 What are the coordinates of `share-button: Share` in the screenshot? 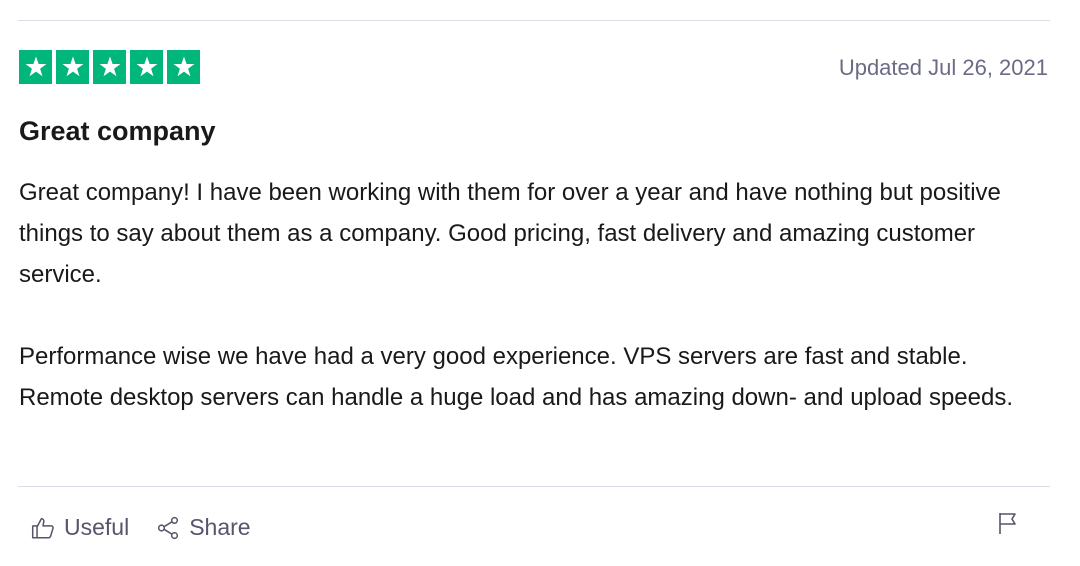 It's located at (203, 527).